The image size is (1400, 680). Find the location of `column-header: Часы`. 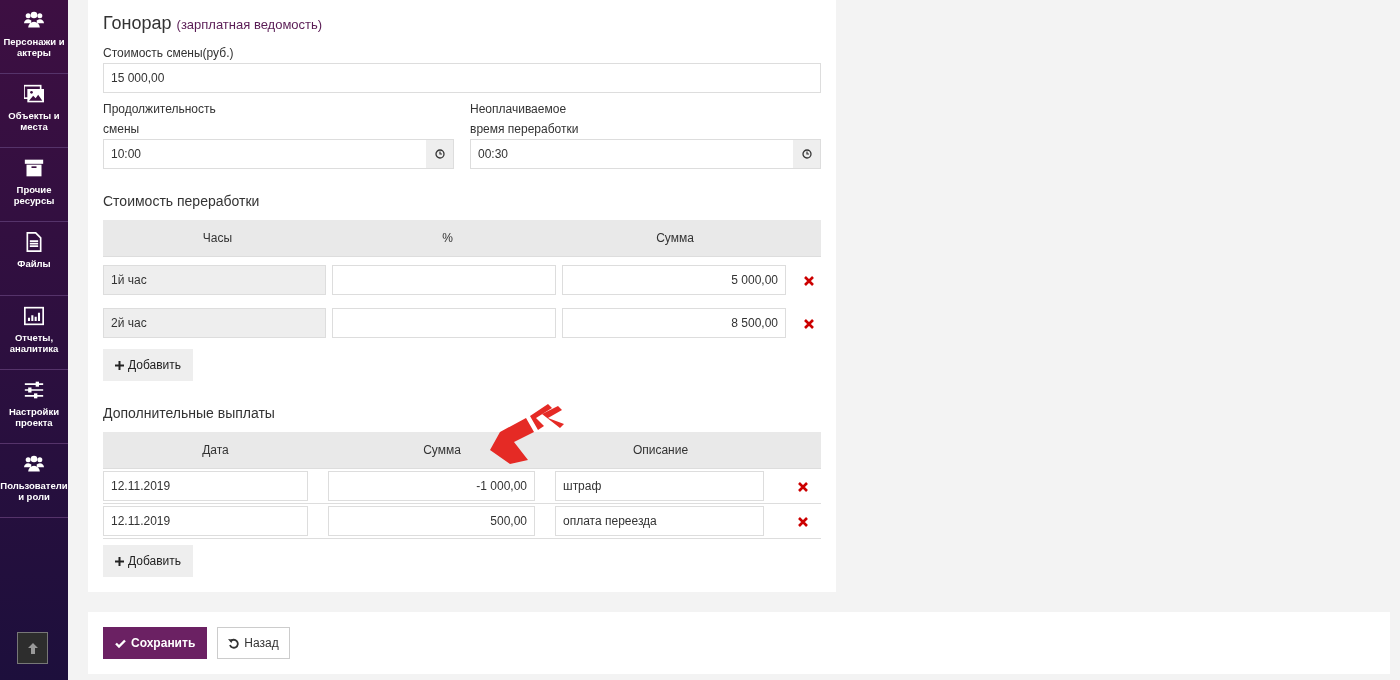

column-header: Часы is located at coordinates (217, 238).